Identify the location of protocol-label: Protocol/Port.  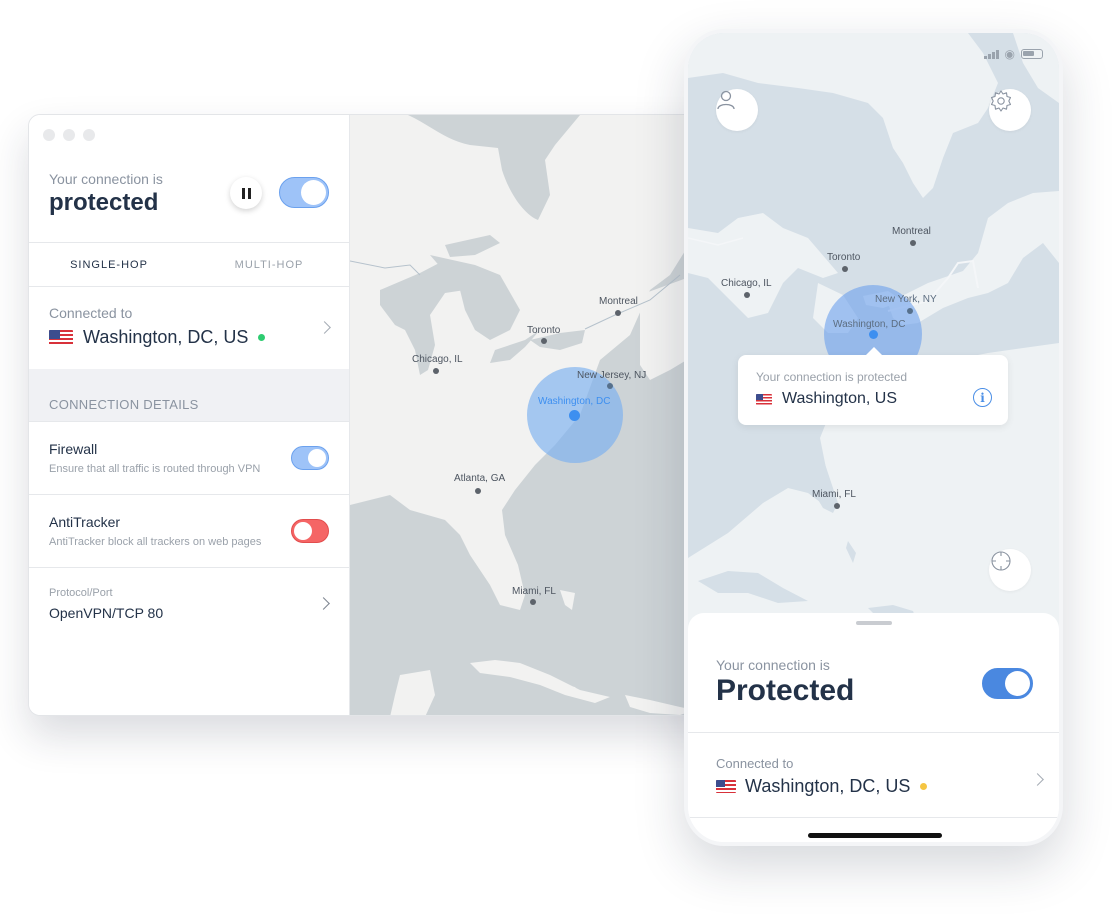
(81, 593).